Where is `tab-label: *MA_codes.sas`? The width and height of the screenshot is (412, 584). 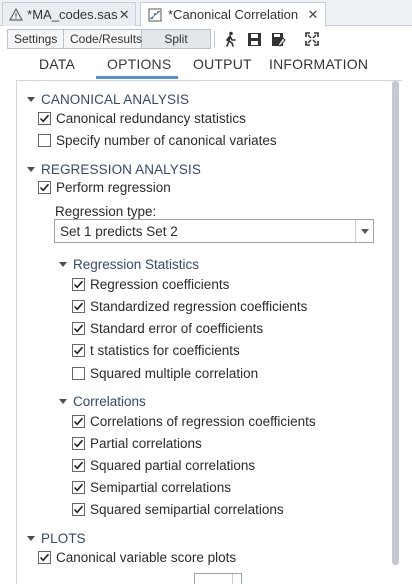 tab-label: *MA_codes.sas is located at coordinates (72, 14).